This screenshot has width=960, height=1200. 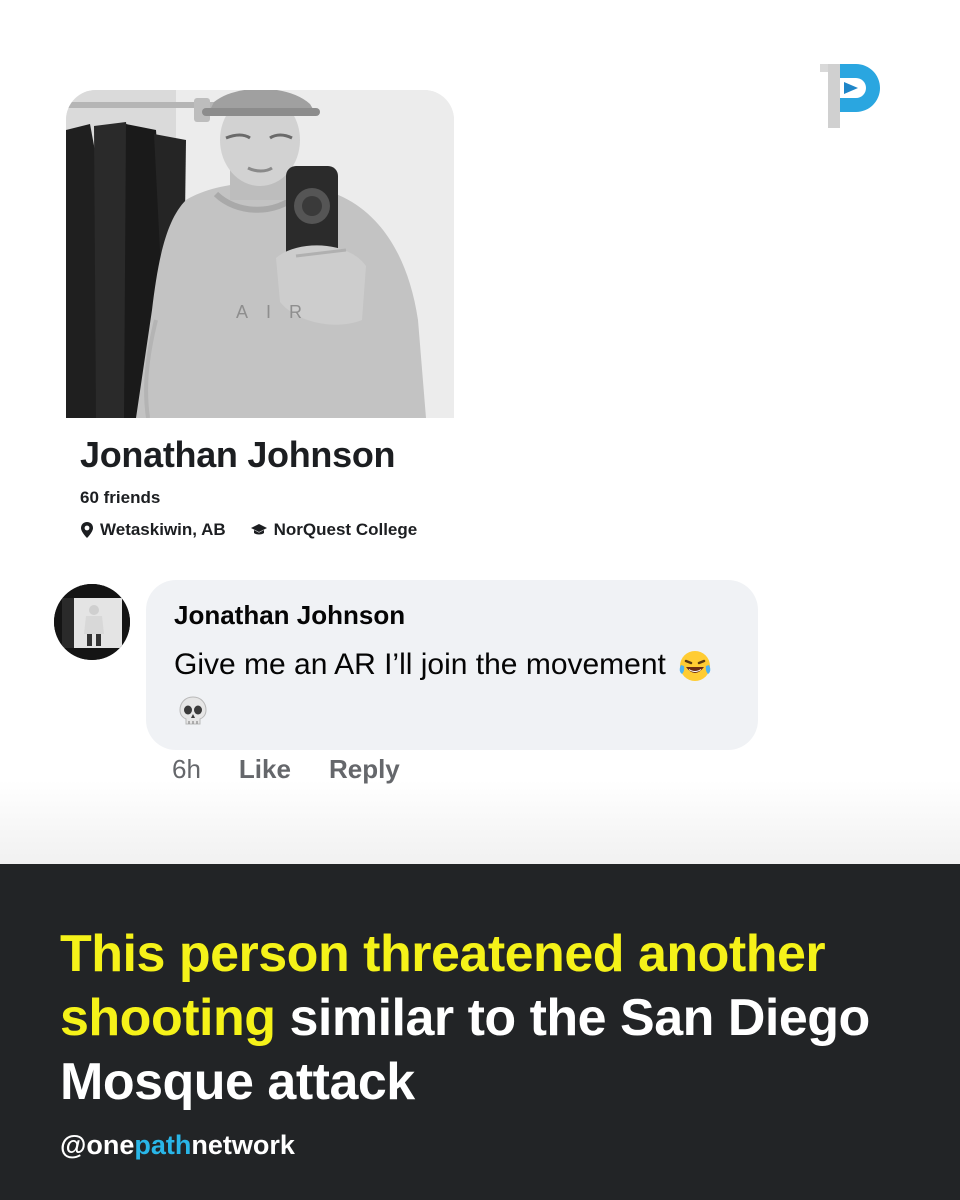 I want to click on comment-author: Jonathan Johnson, so click(x=289, y=615).